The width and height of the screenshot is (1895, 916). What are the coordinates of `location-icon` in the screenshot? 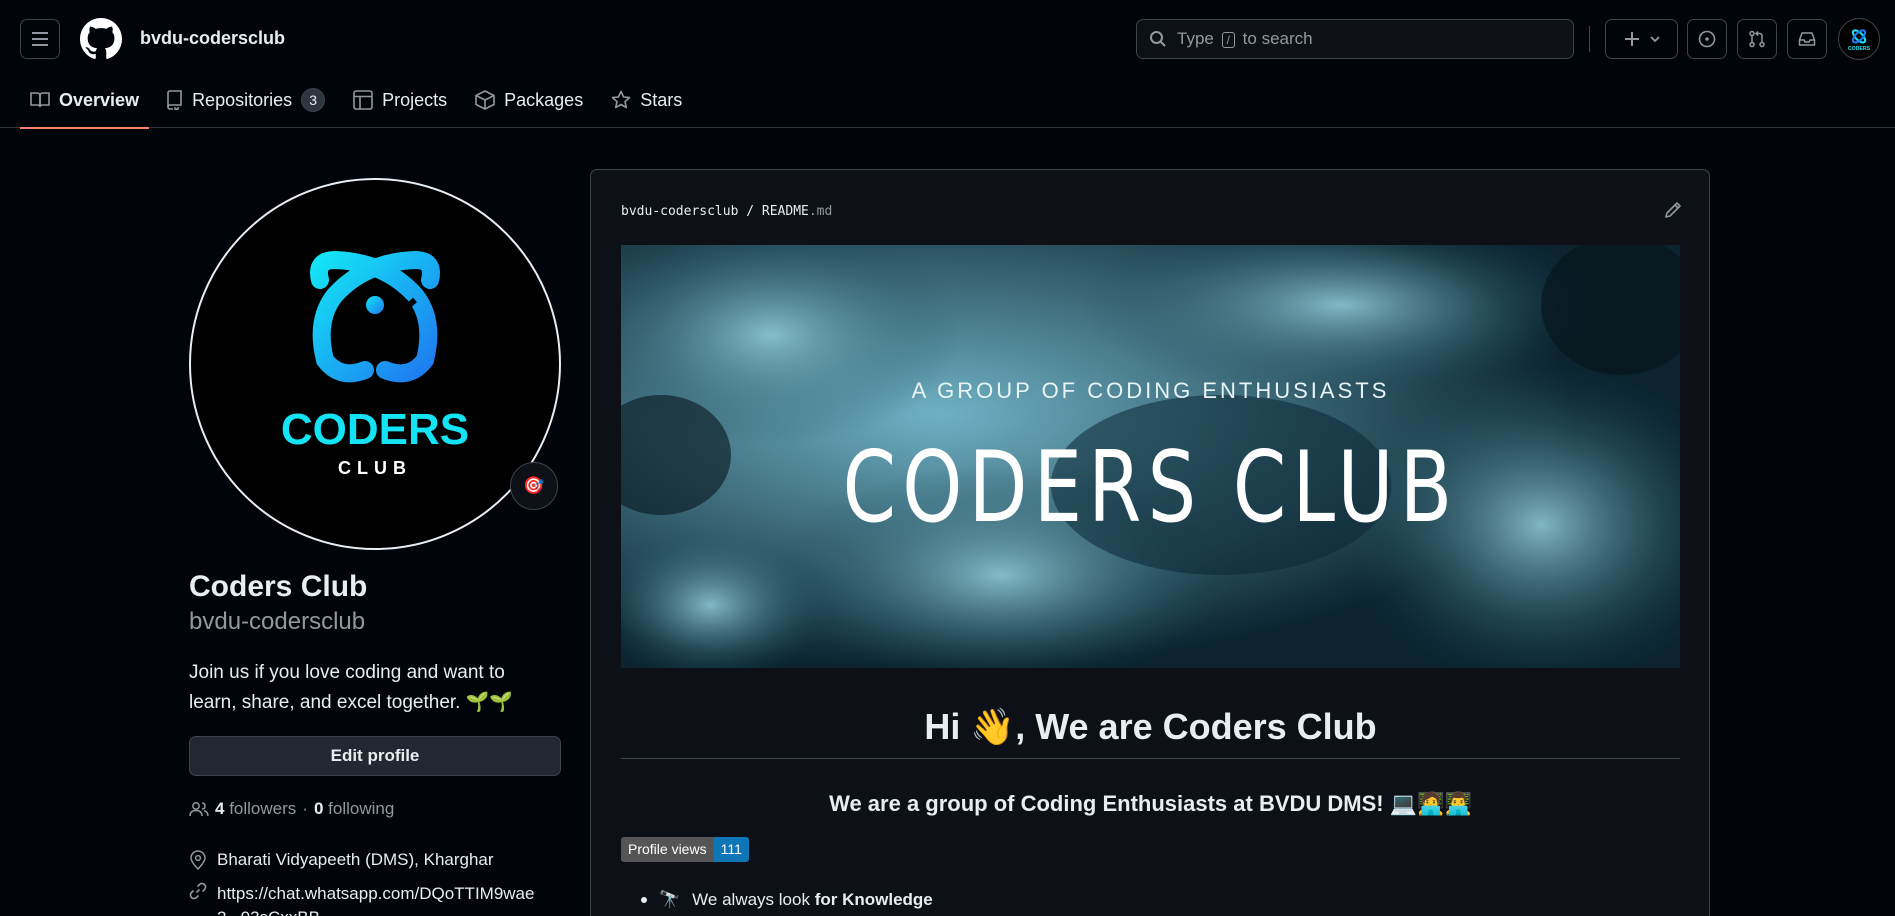 It's located at (198, 860).